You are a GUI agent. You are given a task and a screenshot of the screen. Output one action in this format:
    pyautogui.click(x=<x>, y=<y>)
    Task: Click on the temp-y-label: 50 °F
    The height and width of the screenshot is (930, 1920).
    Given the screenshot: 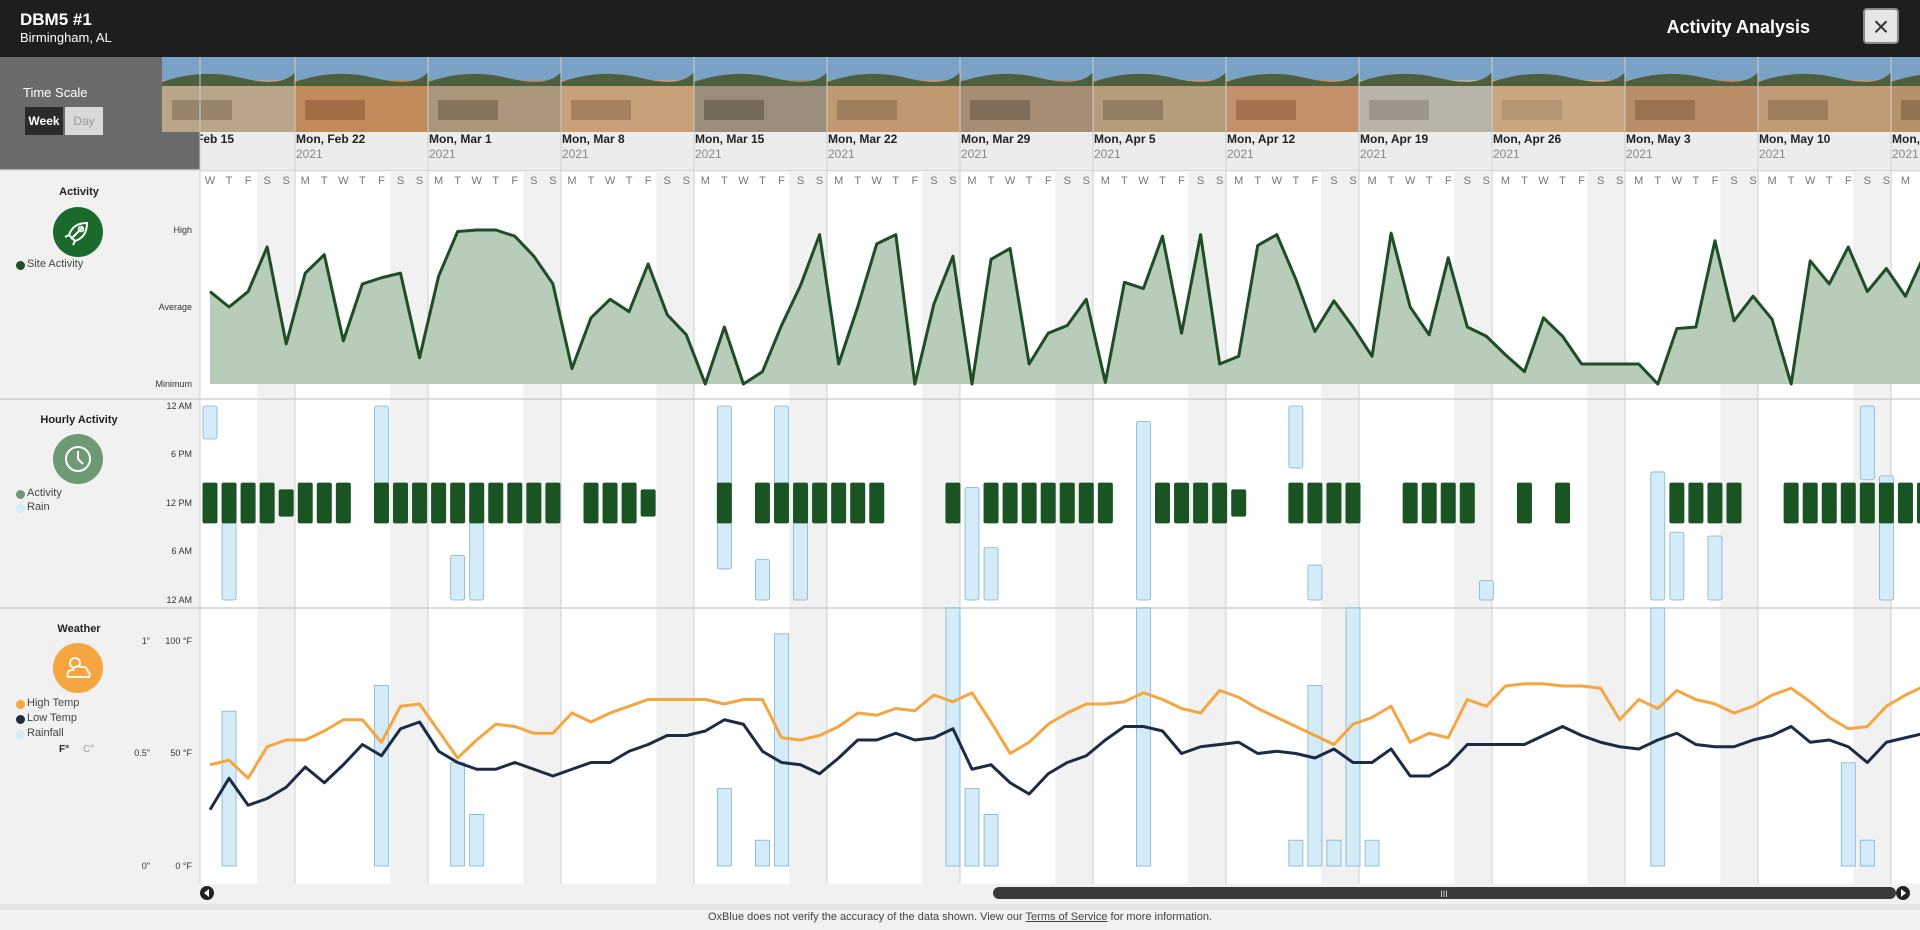 What is the action you would take?
    pyautogui.click(x=181, y=753)
    